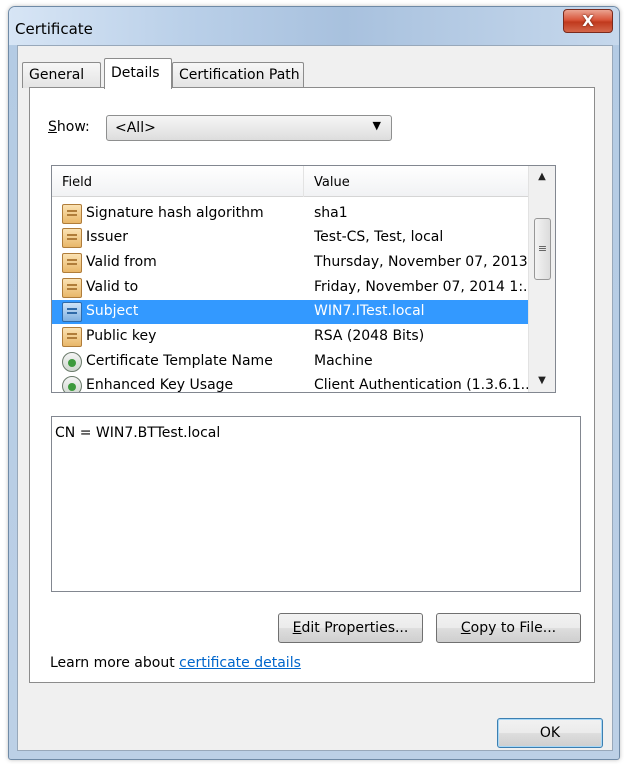  Describe the element at coordinates (121, 336) in the screenshot. I see `field-name: Public key` at that location.